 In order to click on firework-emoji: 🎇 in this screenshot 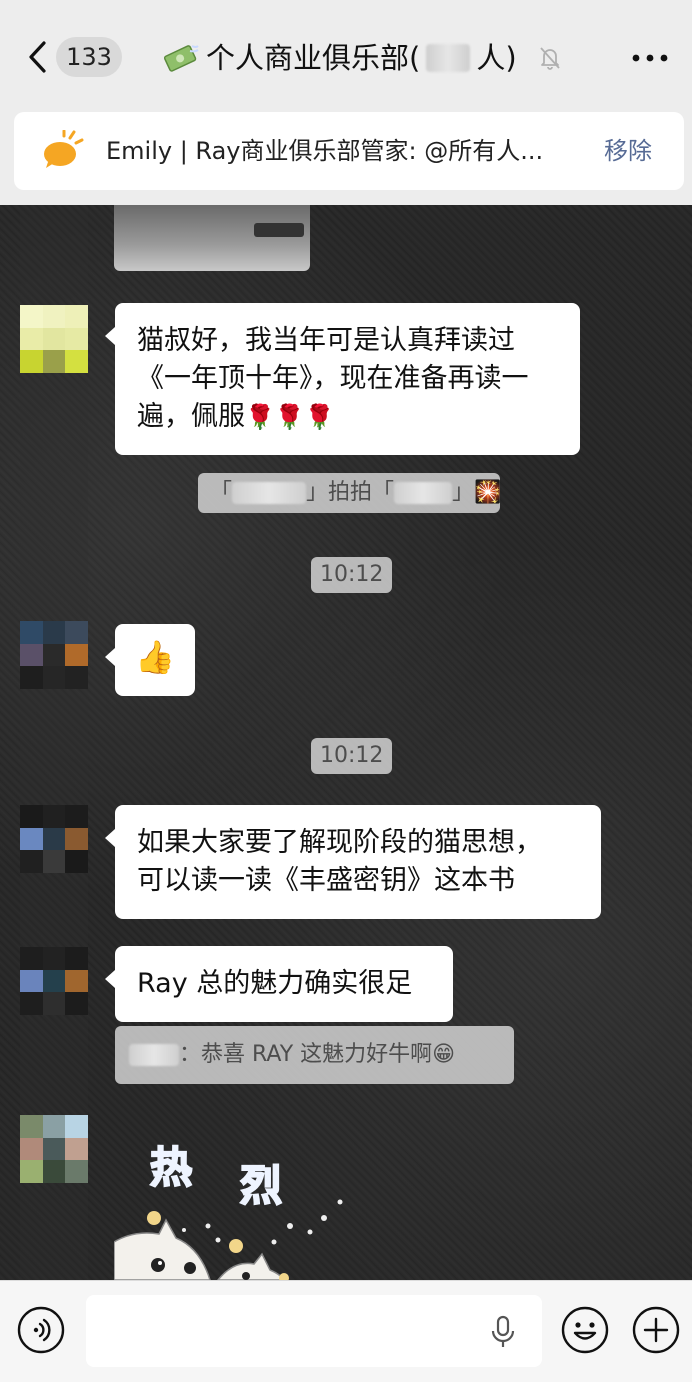, I will do `click(488, 492)`.